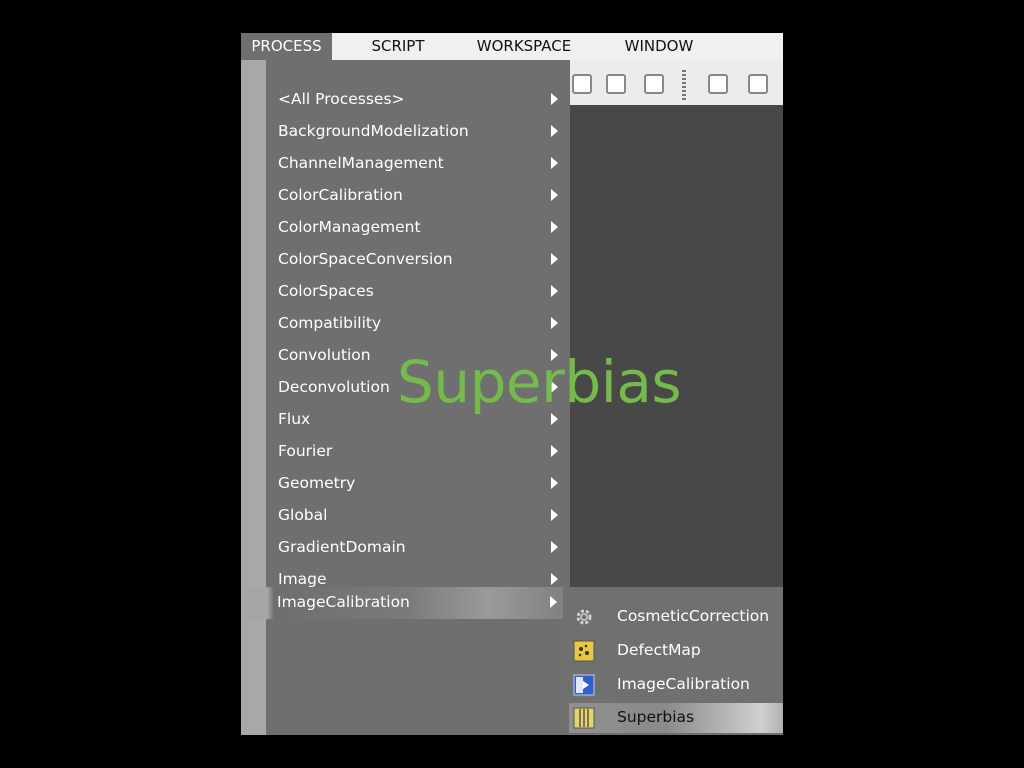  What do you see at coordinates (361, 163) in the screenshot?
I see `menu-item-label: ChannelManagement` at bounding box center [361, 163].